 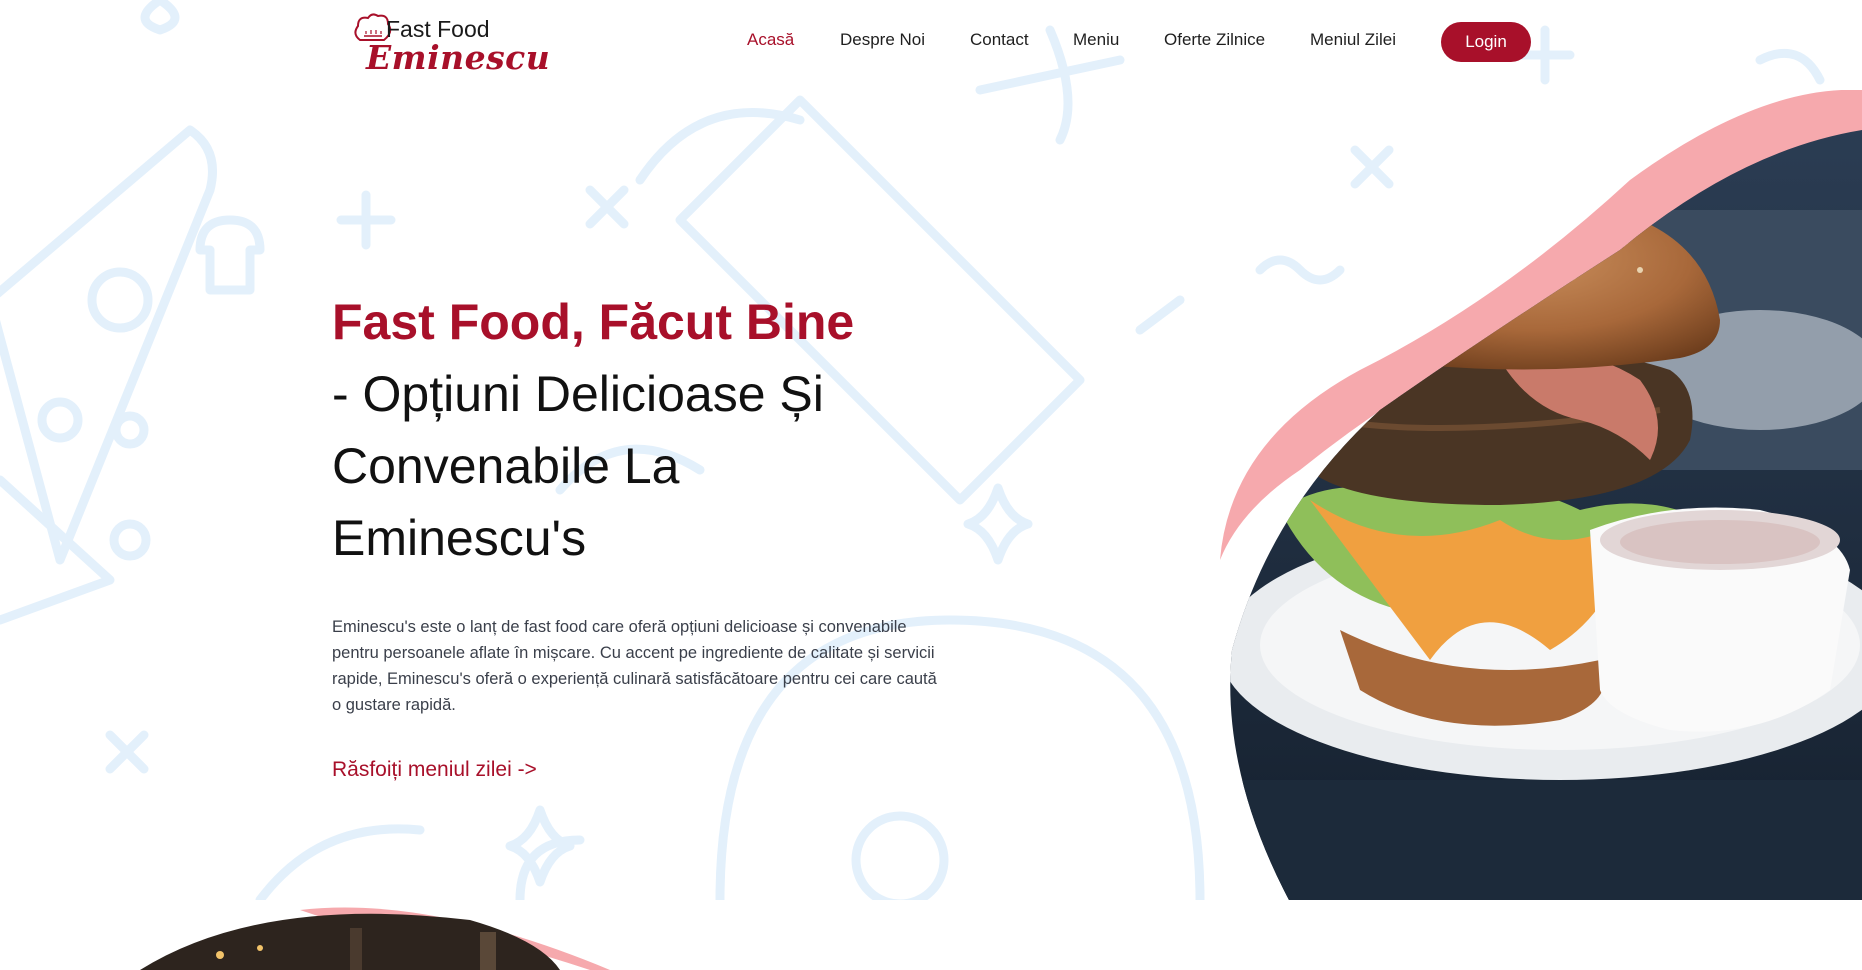 What do you see at coordinates (931, 935) in the screenshot?
I see `next-section-preview` at bounding box center [931, 935].